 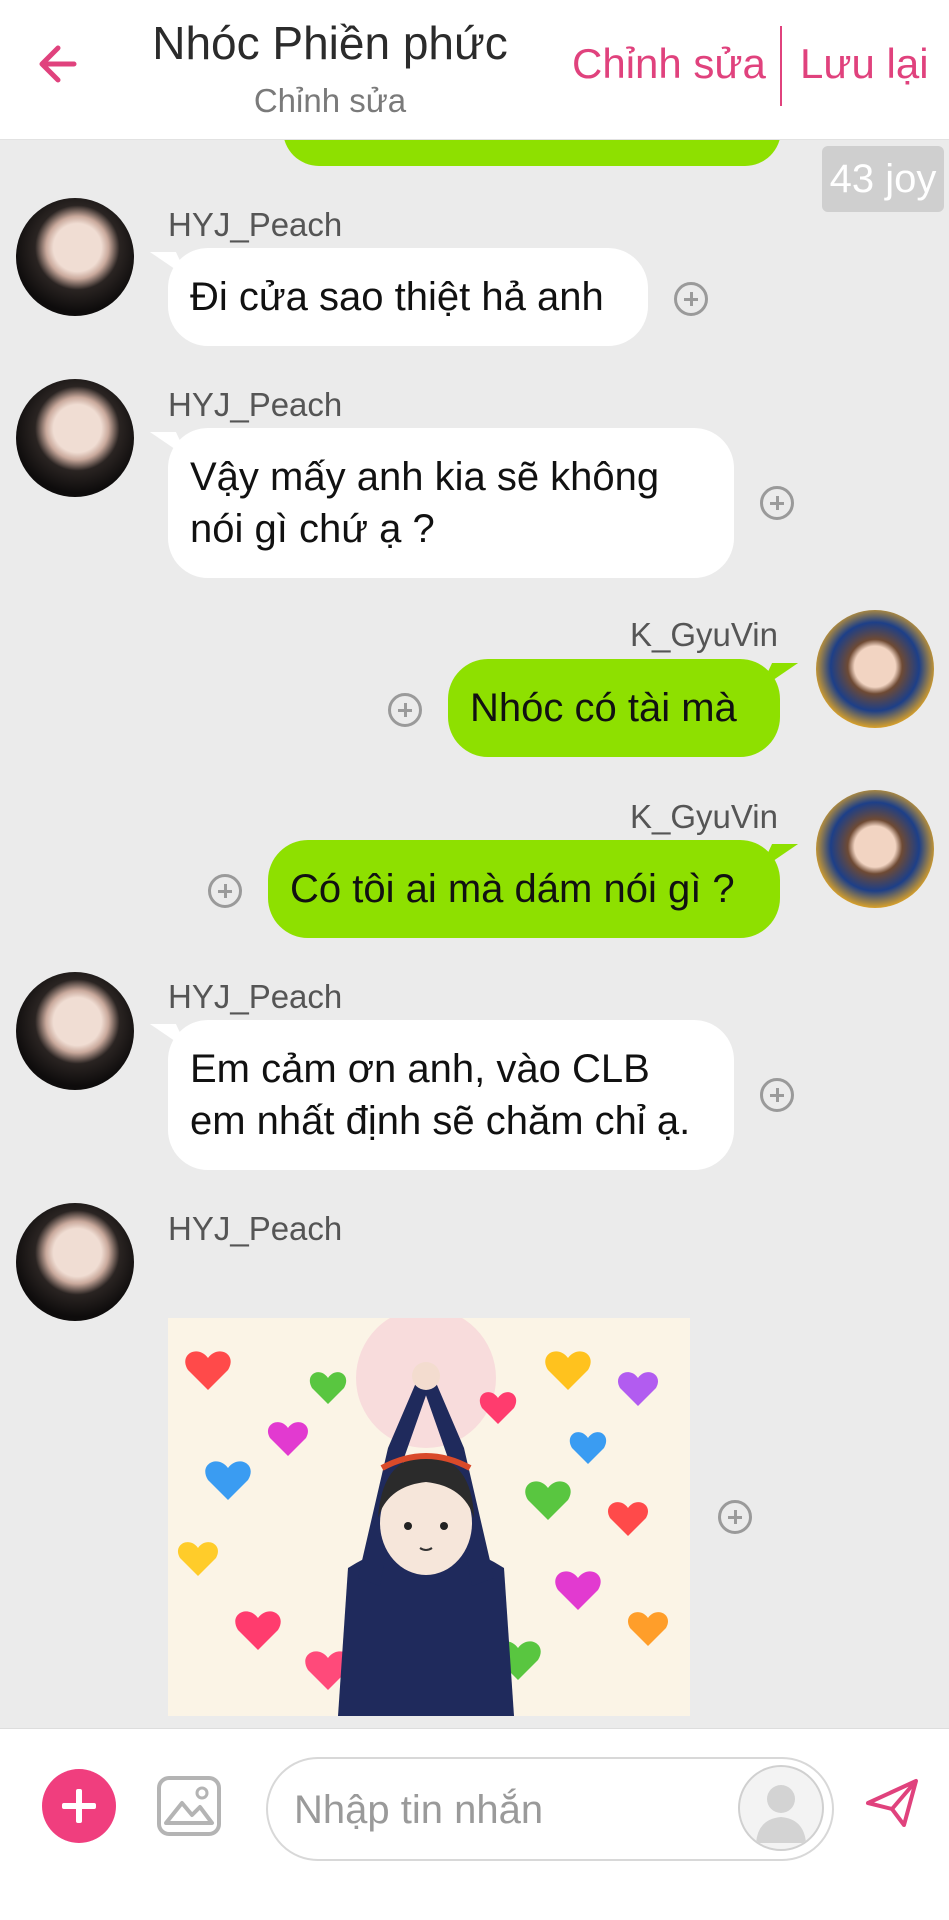 I want to click on message-text-line: Đi cửa sao thiệt hả anh, so click(x=397, y=297).